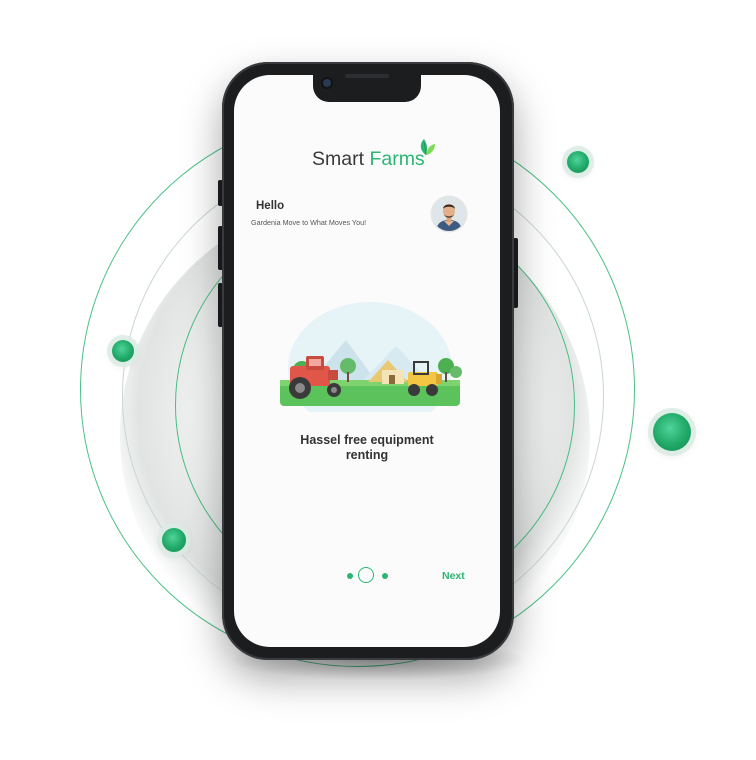 Image resolution: width=756 pixels, height=760 pixels. What do you see at coordinates (453, 576) in the screenshot?
I see `next-button: Next` at bounding box center [453, 576].